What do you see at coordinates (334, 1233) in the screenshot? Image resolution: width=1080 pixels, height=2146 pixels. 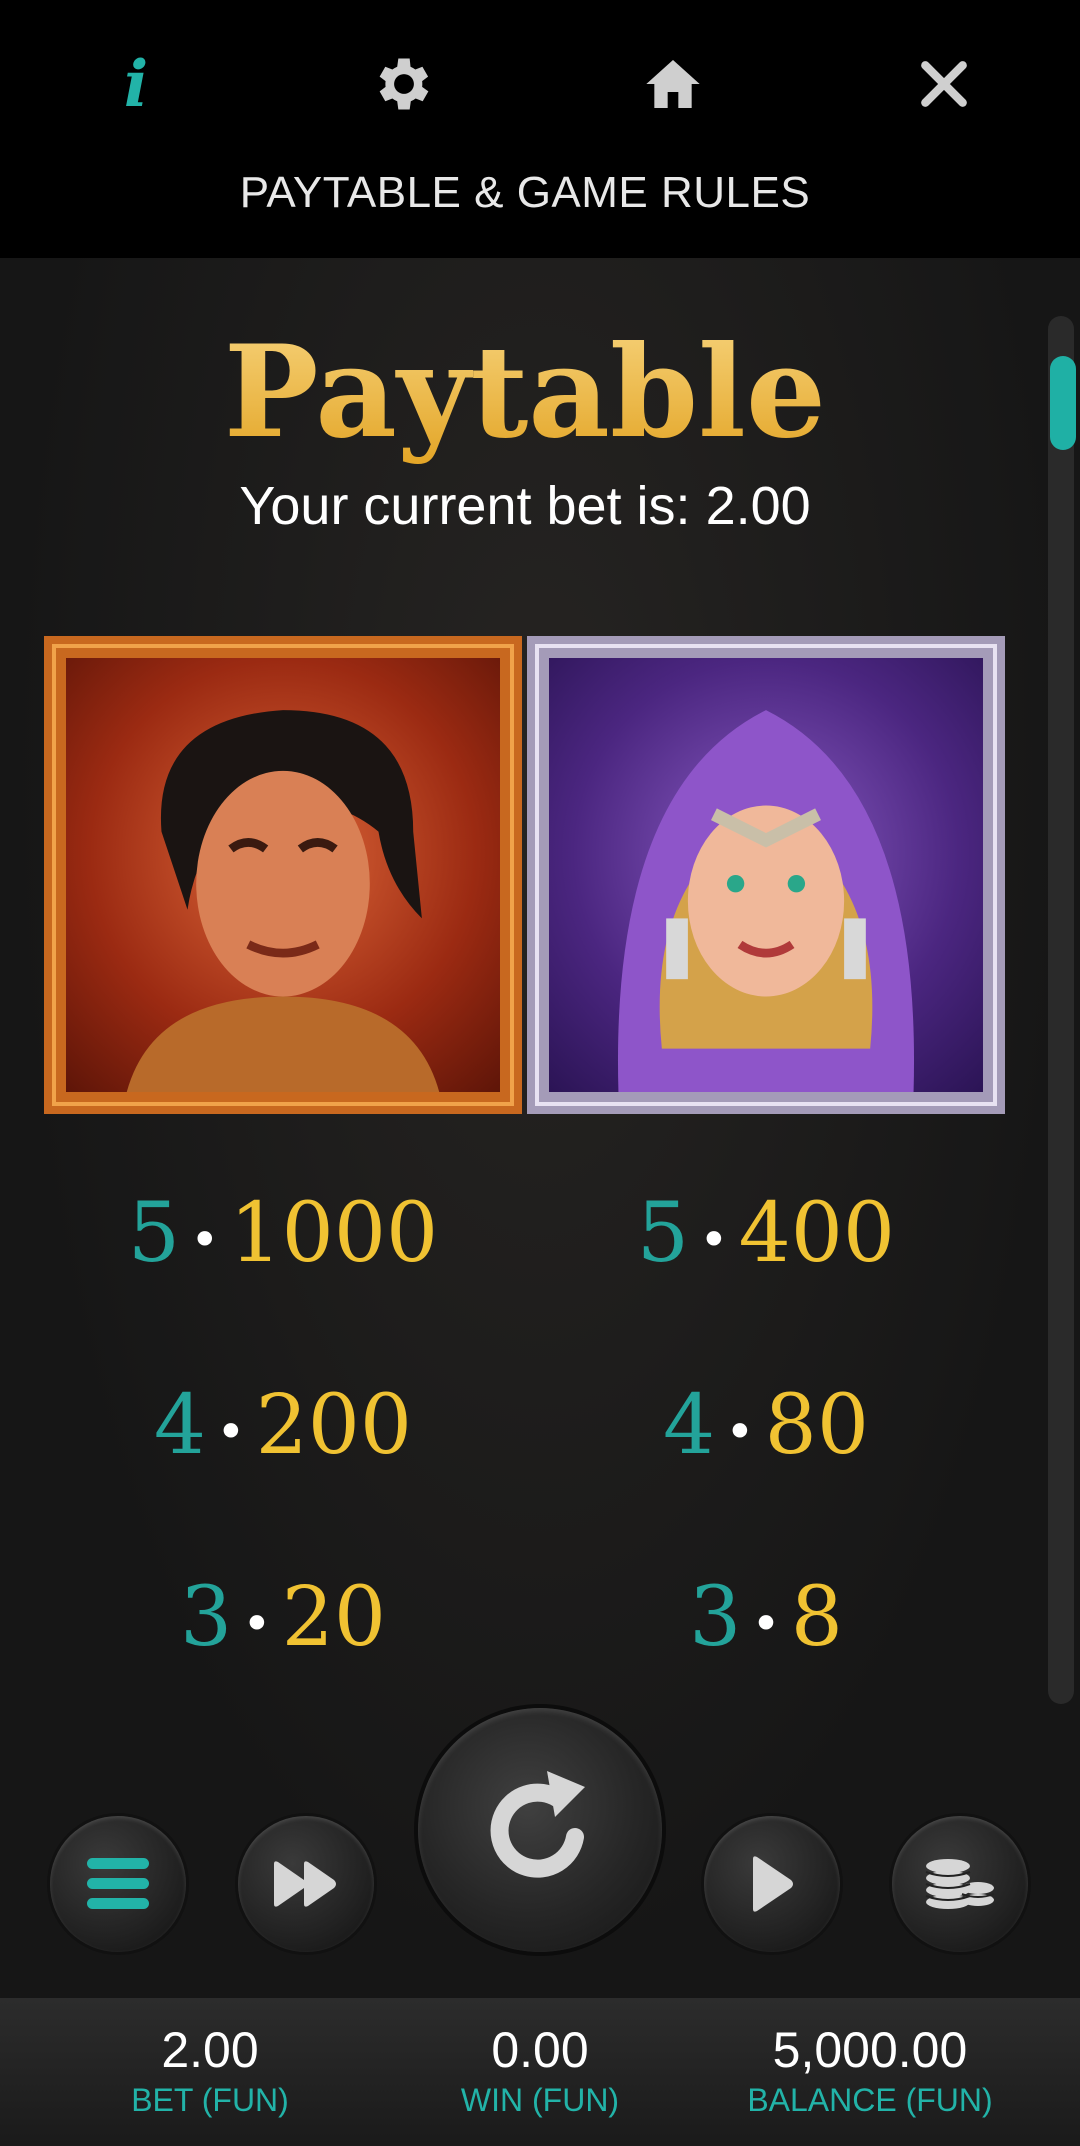 I see `payout-amount: 1000` at bounding box center [334, 1233].